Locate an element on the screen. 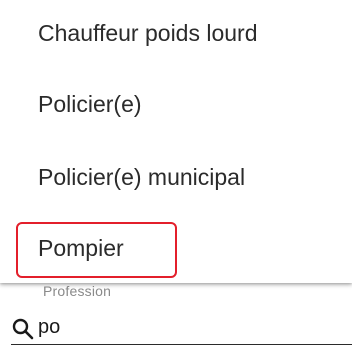 The width and height of the screenshot is (352, 351). suggestion-option-label: Chauffeur poids lourd is located at coordinates (148, 32).